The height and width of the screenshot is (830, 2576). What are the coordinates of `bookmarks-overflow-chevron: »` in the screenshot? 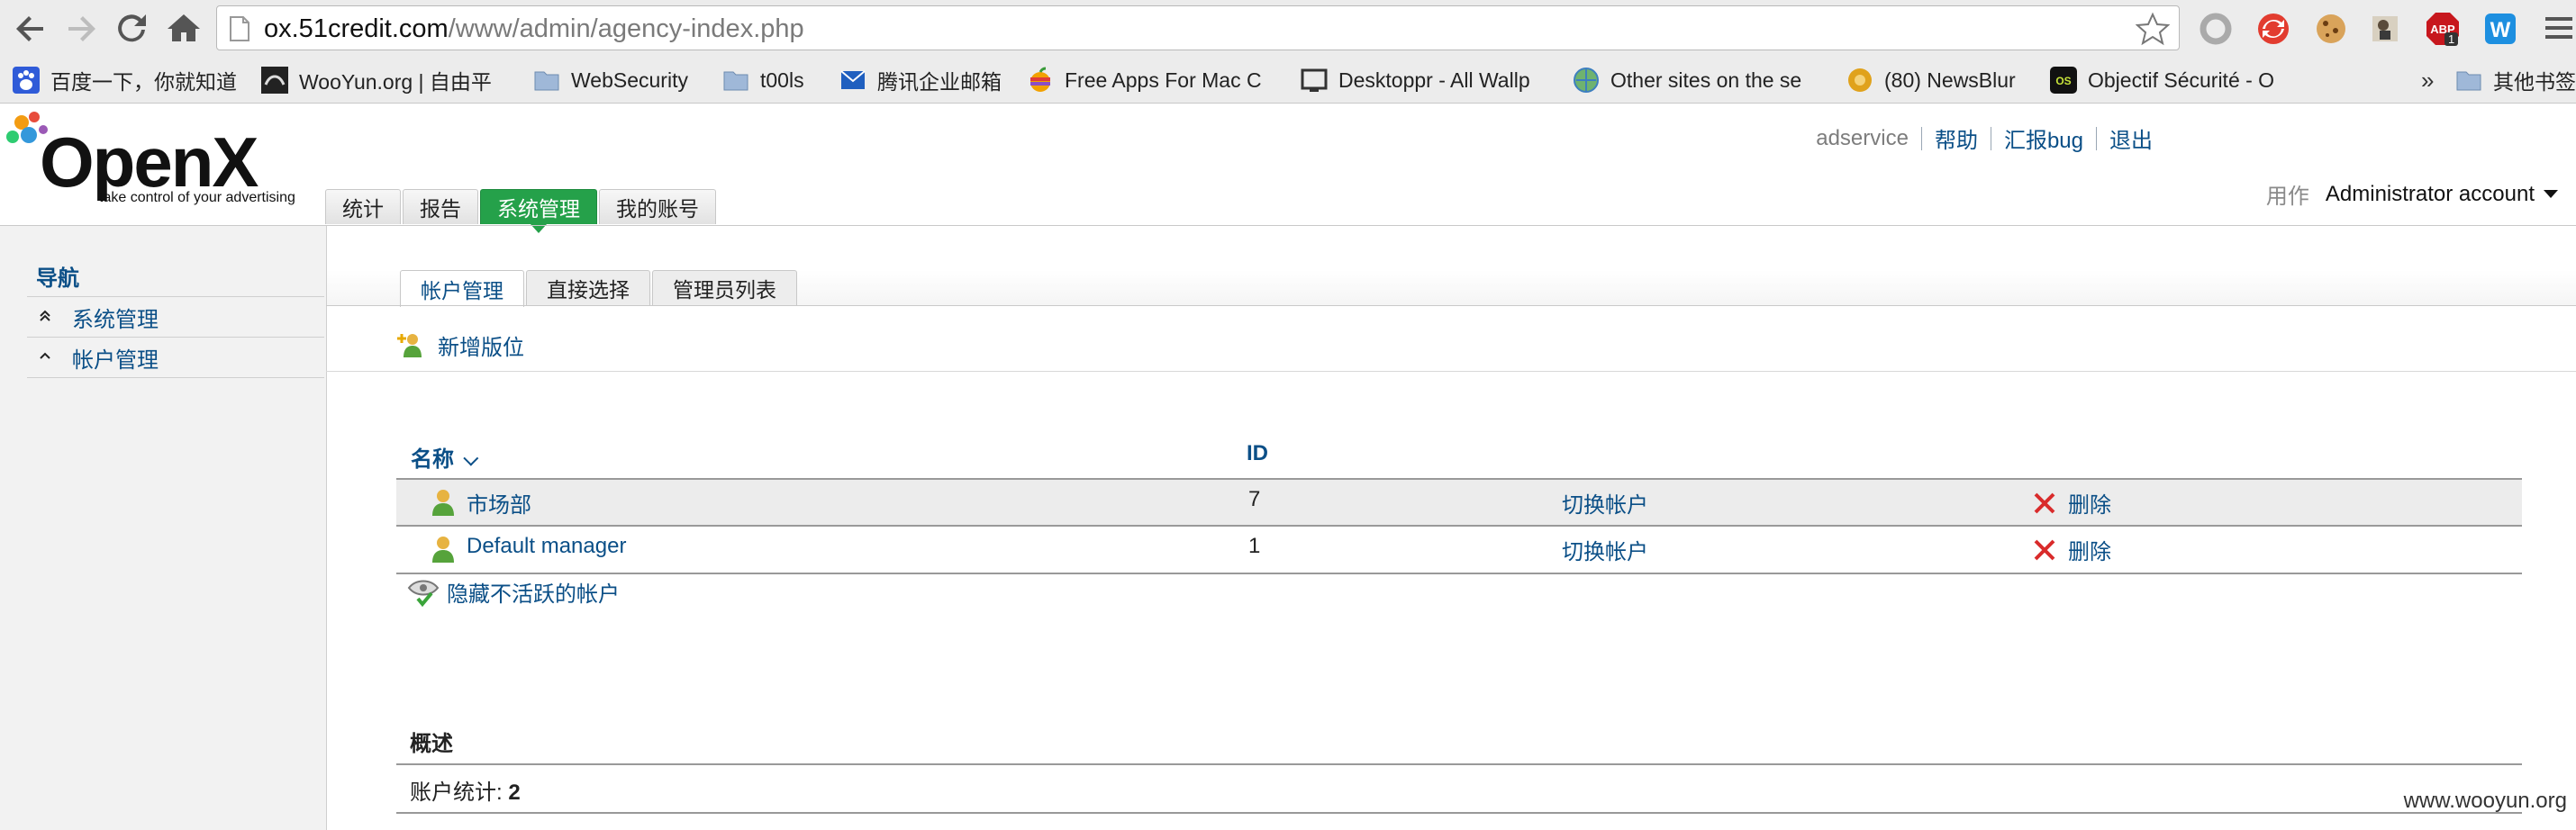 It's located at (2427, 81).